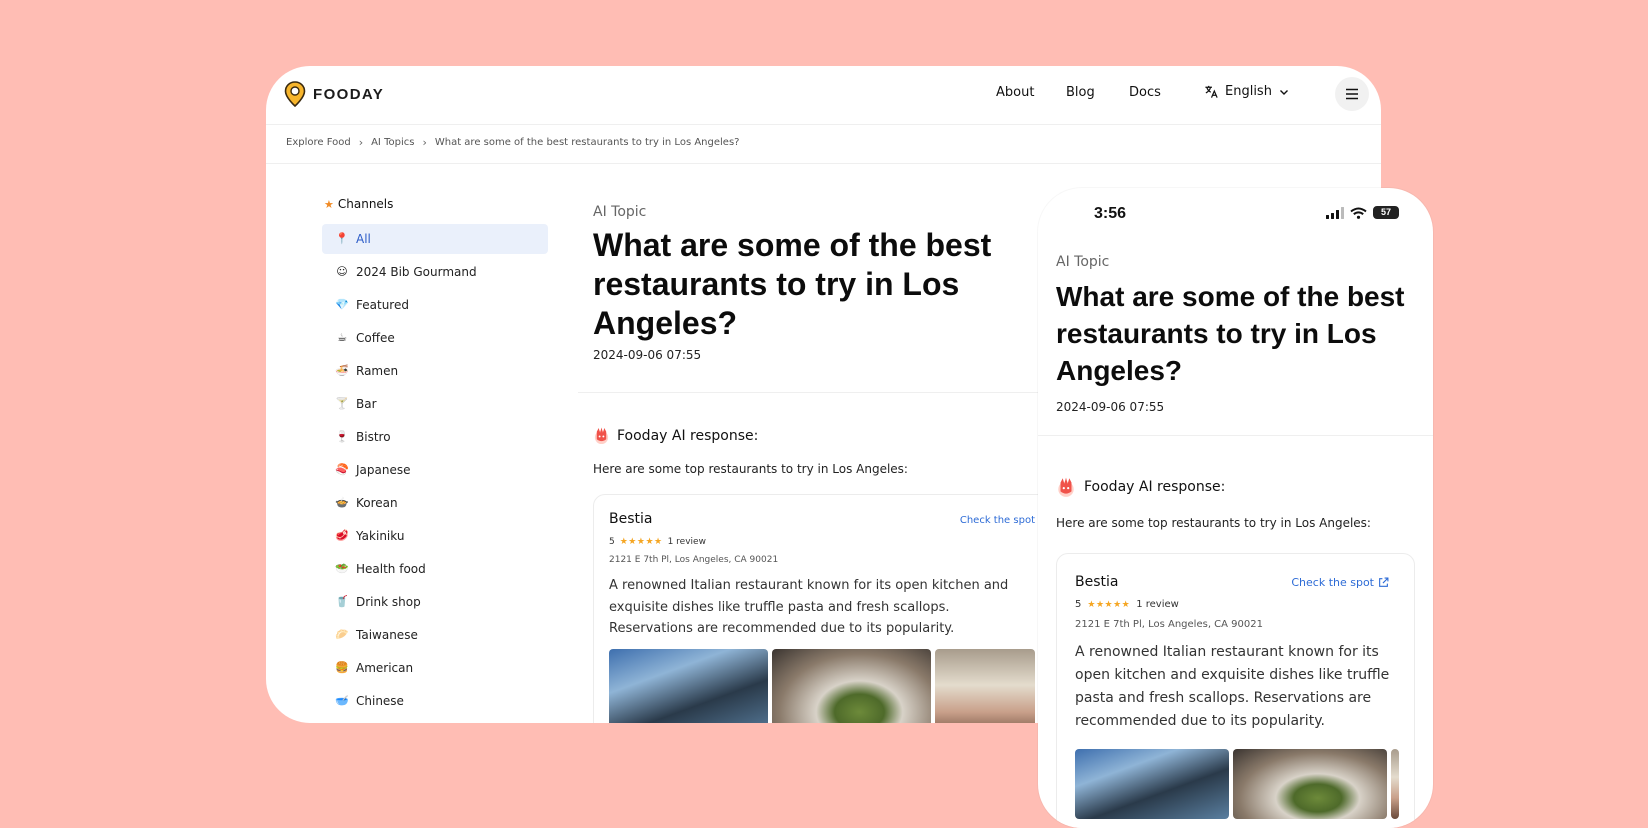 This screenshot has height=828, width=1648. Describe the element at coordinates (435, 602) in the screenshot. I see `sidebar-item-drink-shop: 🥤 Drink shop` at that location.